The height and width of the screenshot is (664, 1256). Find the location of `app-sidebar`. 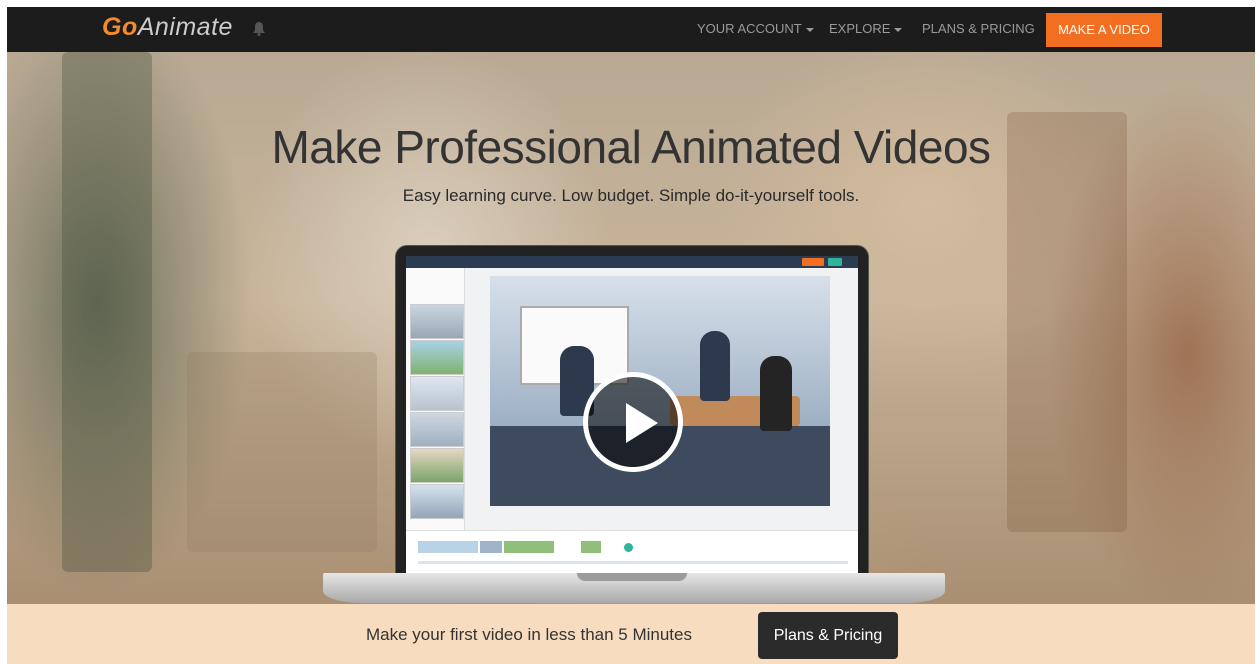

app-sidebar is located at coordinates (435, 399).